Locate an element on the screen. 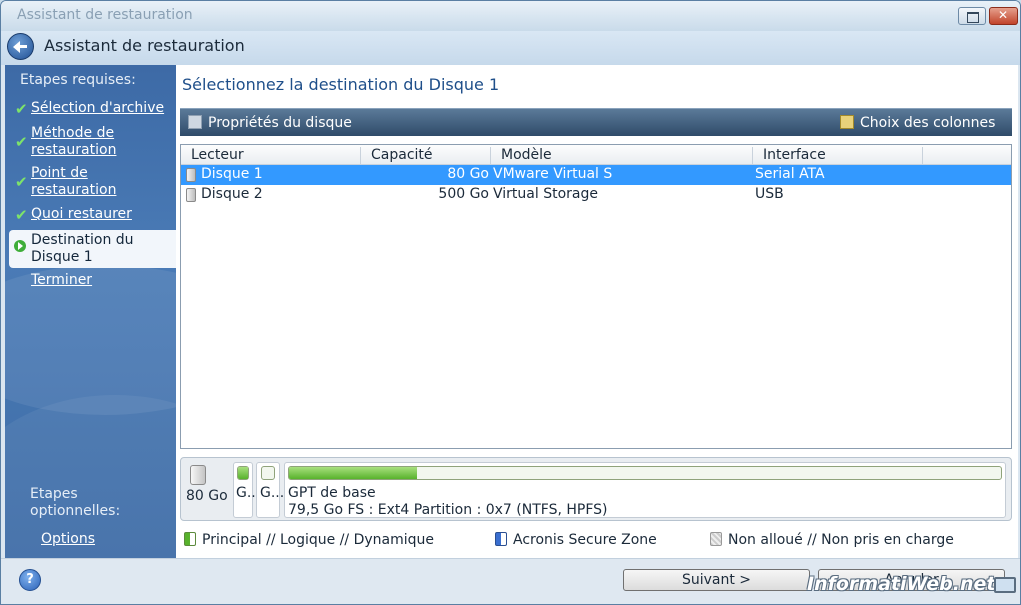  back-arrow-icon is located at coordinates (20, 46).